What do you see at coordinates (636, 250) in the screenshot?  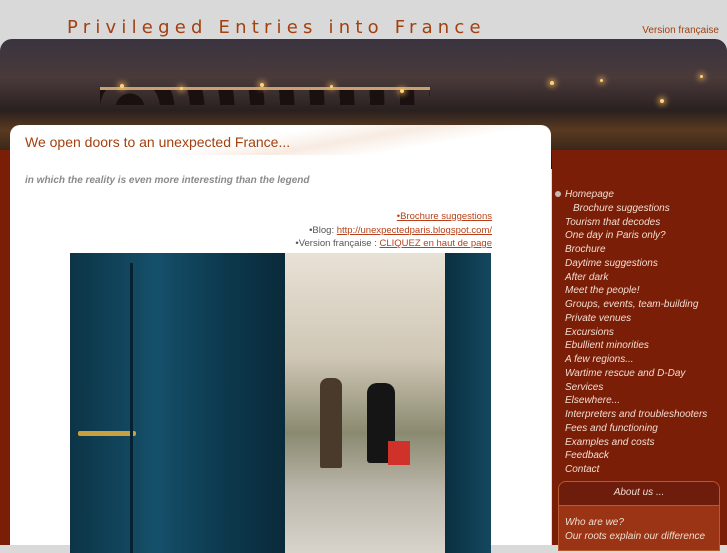 I see `menu-item-brochure: Brochure` at bounding box center [636, 250].